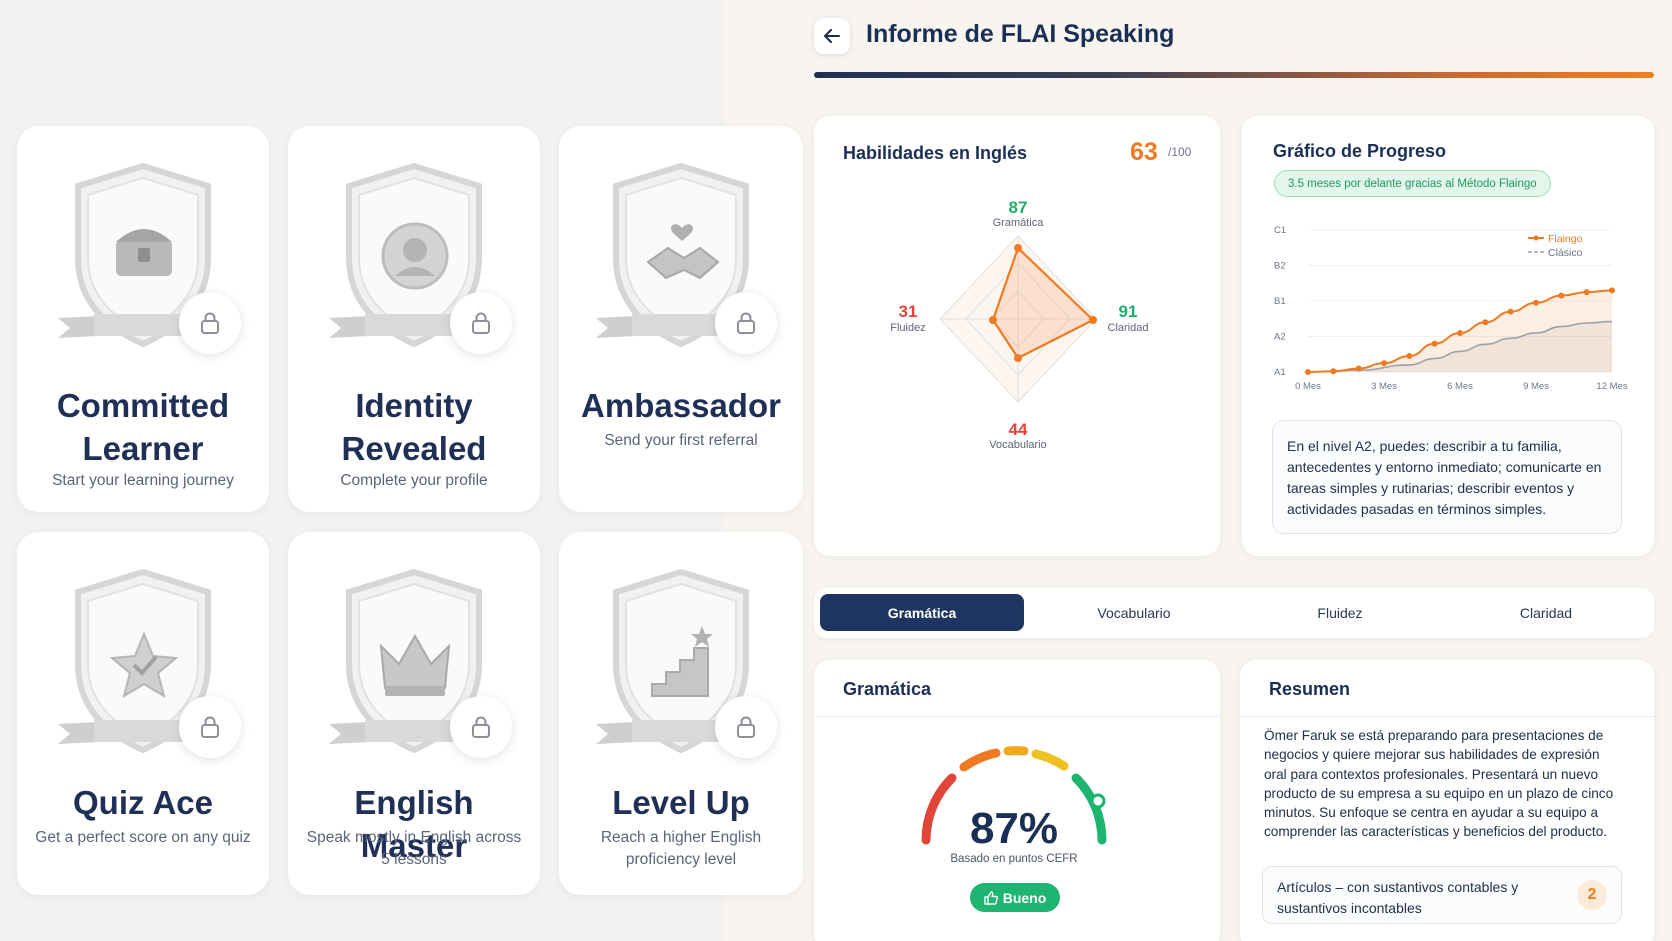  Describe the element at coordinates (414, 848) in the screenshot. I see `badge-description: Speak mostly in English across 5 lessons` at that location.